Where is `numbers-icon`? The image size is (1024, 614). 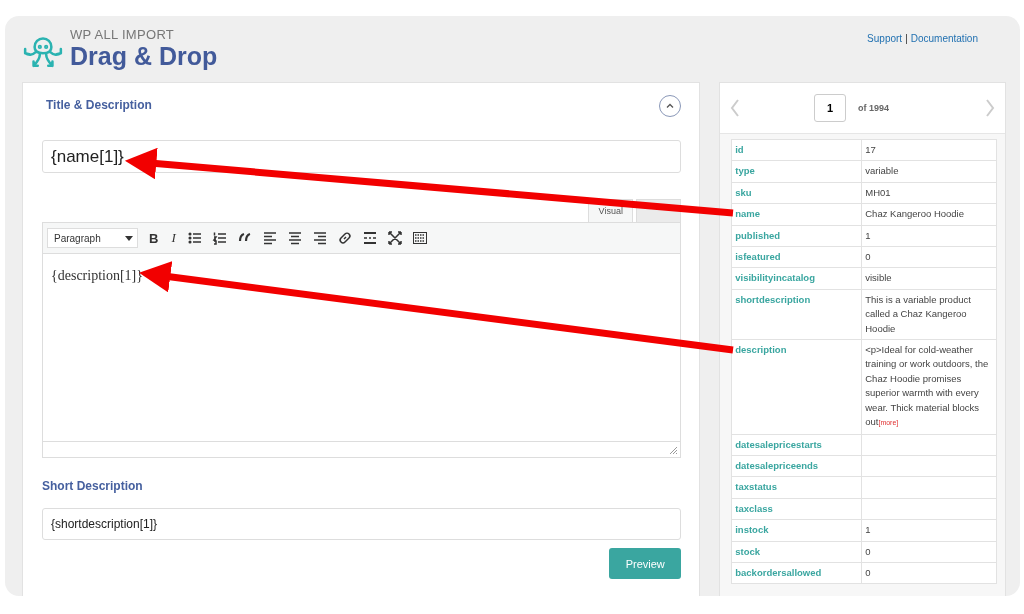 numbers-icon is located at coordinates (219, 238).